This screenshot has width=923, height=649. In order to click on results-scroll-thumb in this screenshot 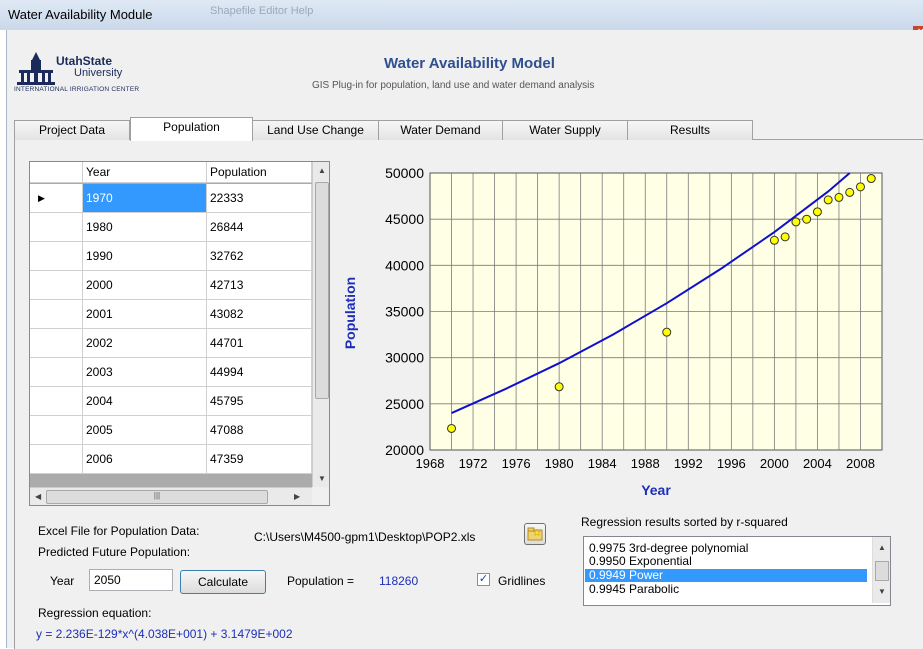, I will do `click(882, 571)`.